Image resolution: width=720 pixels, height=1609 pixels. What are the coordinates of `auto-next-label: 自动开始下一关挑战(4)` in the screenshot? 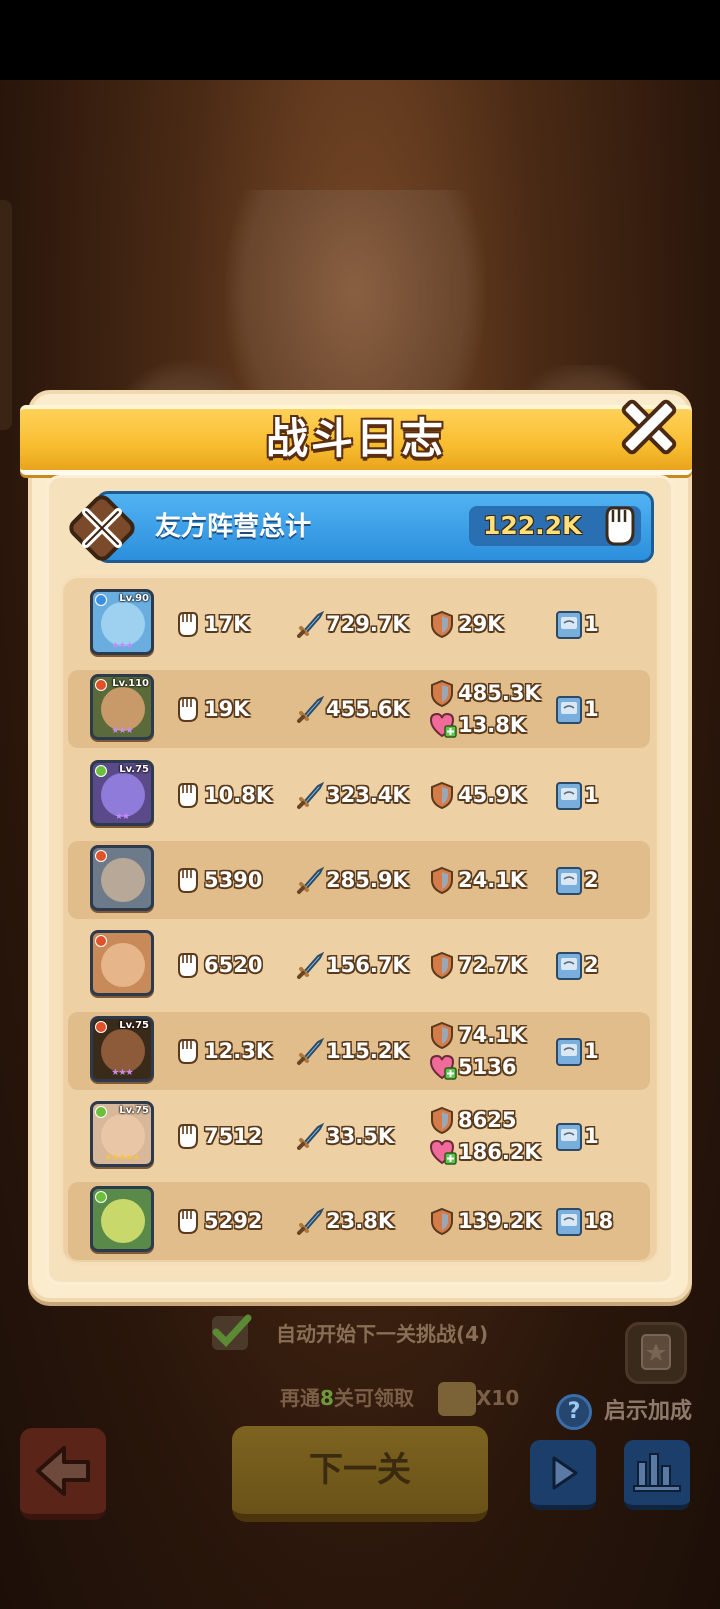 It's located at (382, 1334).